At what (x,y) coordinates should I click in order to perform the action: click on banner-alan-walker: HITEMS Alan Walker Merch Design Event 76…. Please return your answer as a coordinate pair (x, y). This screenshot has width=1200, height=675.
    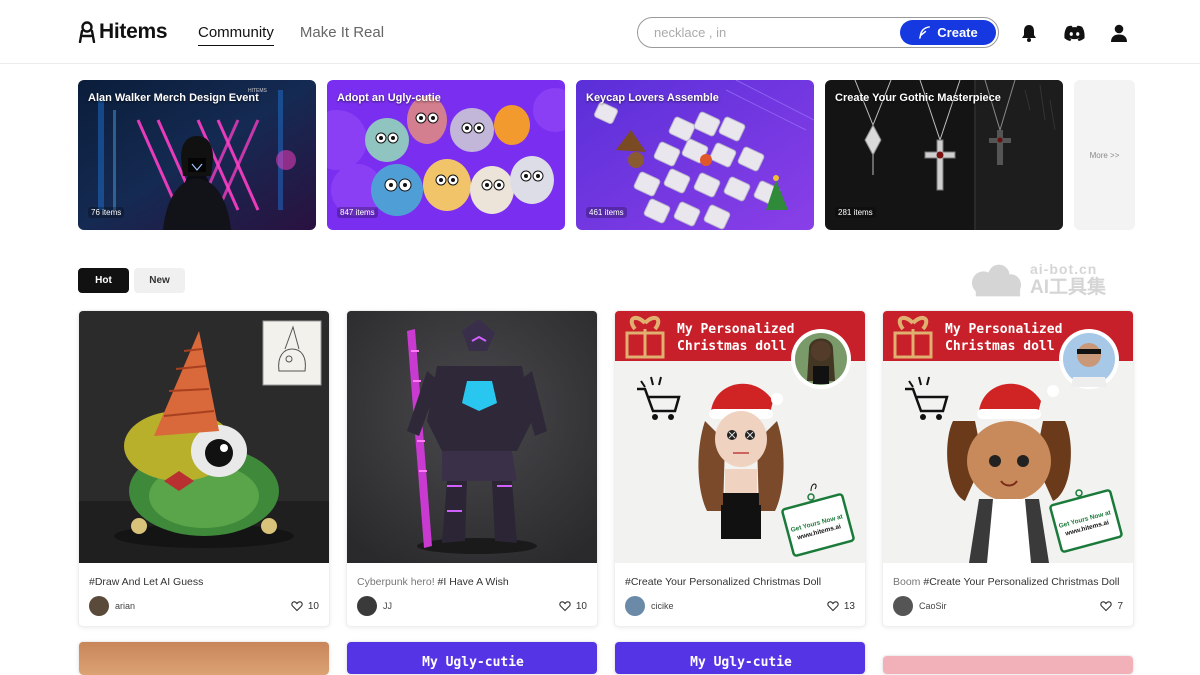
    Looking at the image, I should click on (197, 155).